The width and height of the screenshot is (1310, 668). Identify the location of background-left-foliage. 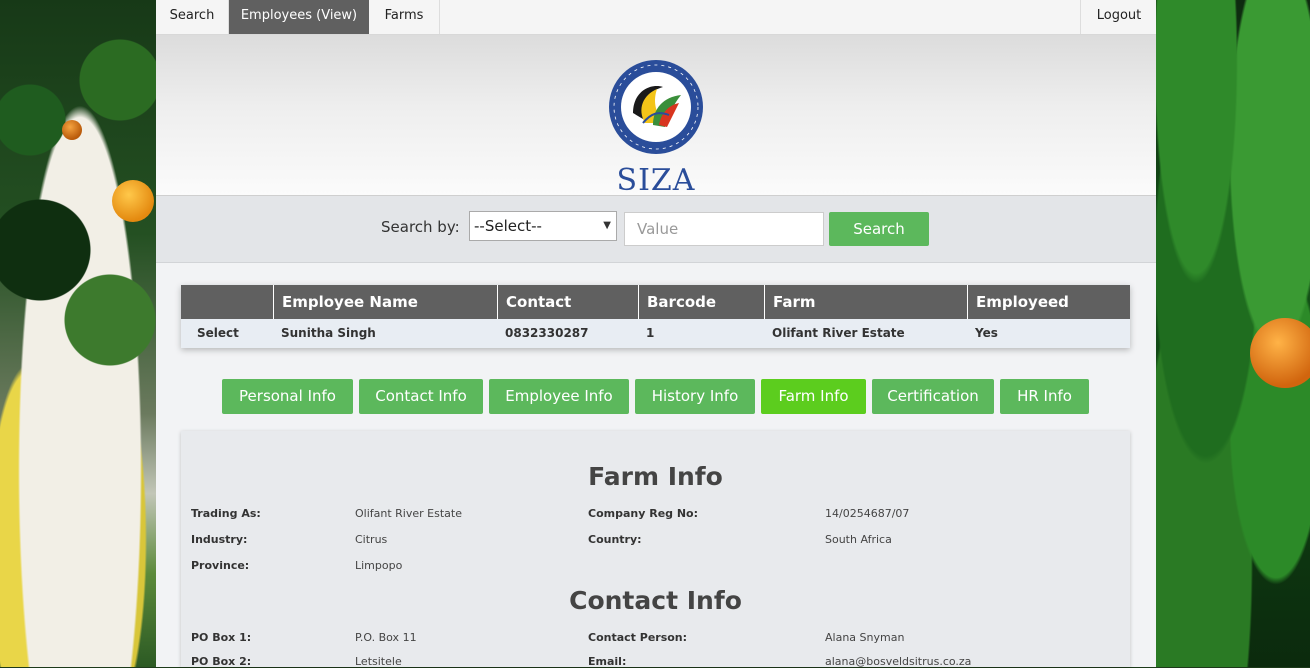
(78, 333).